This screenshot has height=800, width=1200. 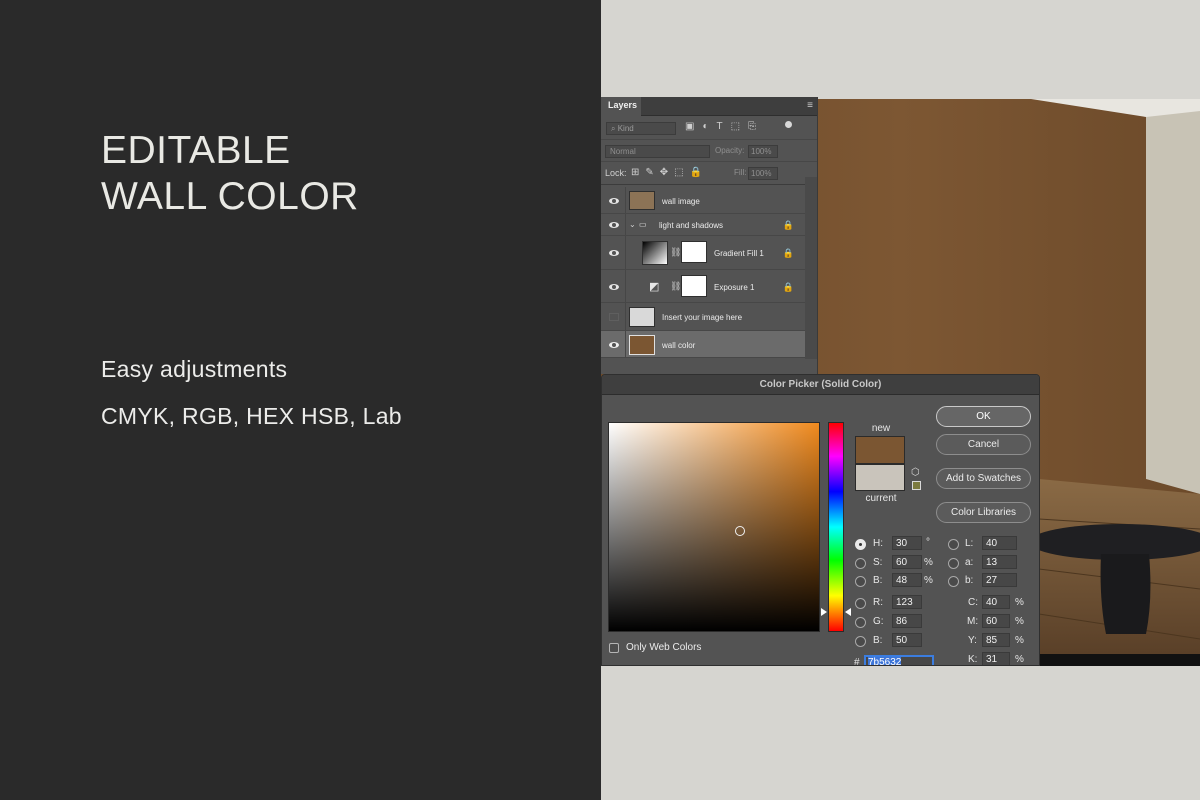 What do you see at coordinates (621, 106) in the screenshot?
I see `tab-layers: Layers` at bounding box center [621, 106].